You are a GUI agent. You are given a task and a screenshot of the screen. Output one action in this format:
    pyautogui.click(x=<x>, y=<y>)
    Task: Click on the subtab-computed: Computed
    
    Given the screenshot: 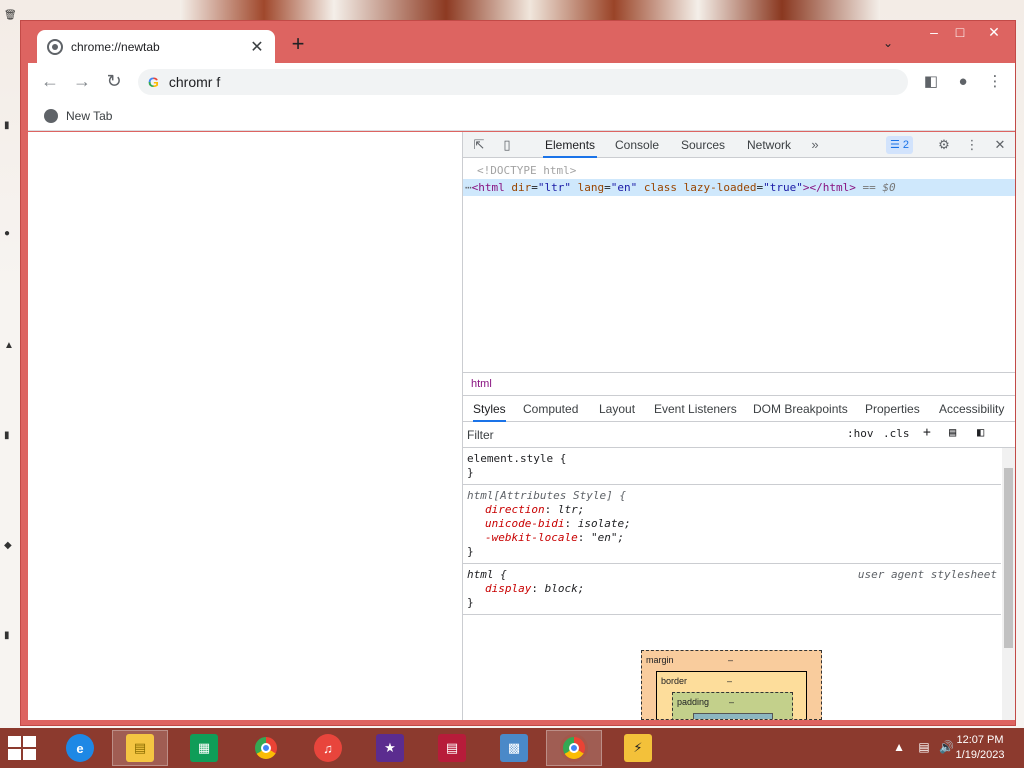 What is the action you would take?
    pyautogui.click(x=550, y=409)
    